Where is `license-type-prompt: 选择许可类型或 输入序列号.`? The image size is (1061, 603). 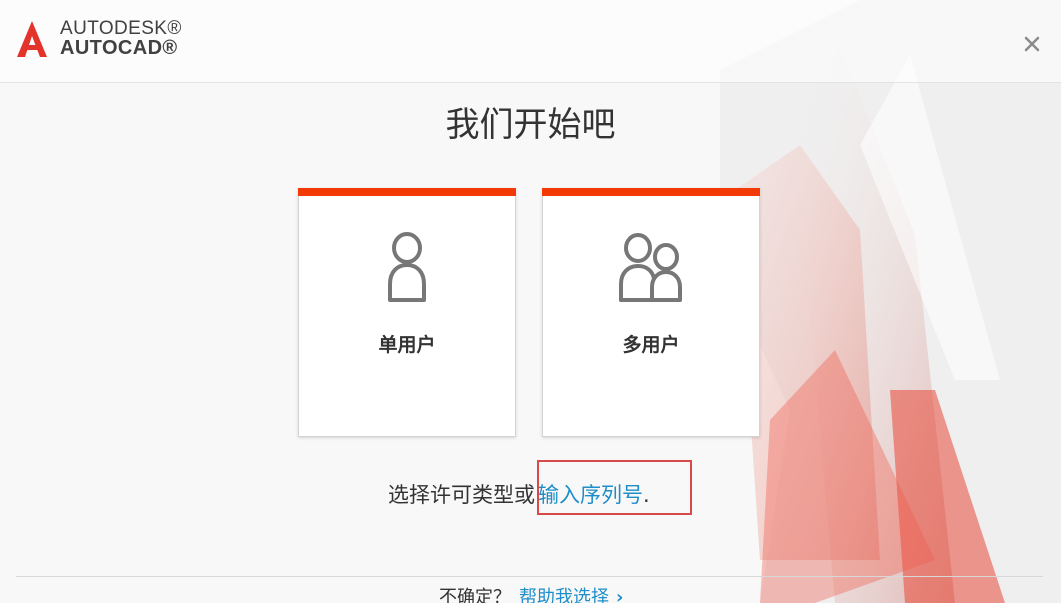
license-type-prompt: 选择许可类型或 输入序列号. is located at coordinates (519, 495).